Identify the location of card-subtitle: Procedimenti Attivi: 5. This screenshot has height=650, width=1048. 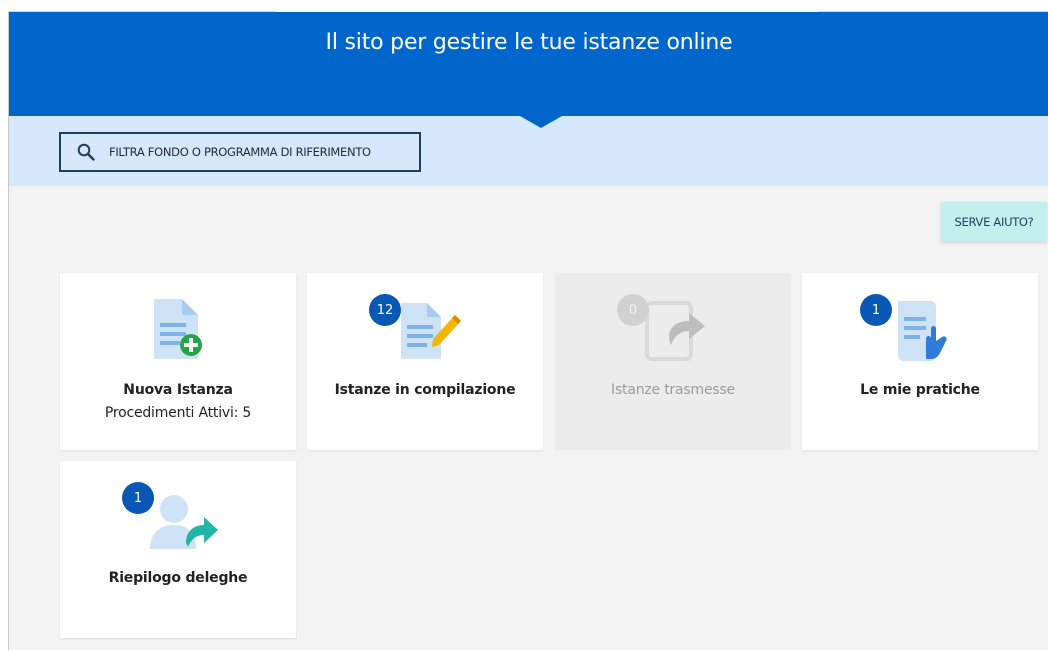
(178, 413).